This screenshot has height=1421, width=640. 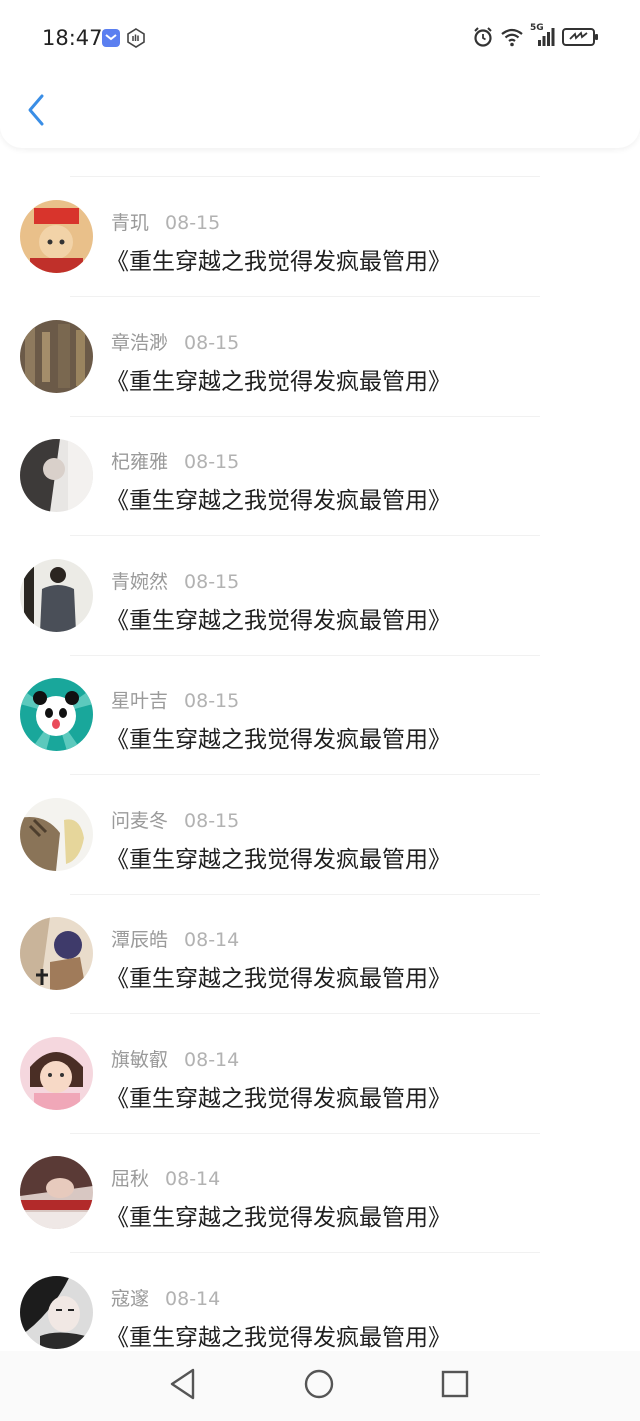 I want to click on square-recents-icon, so click(x=455, y=1386).